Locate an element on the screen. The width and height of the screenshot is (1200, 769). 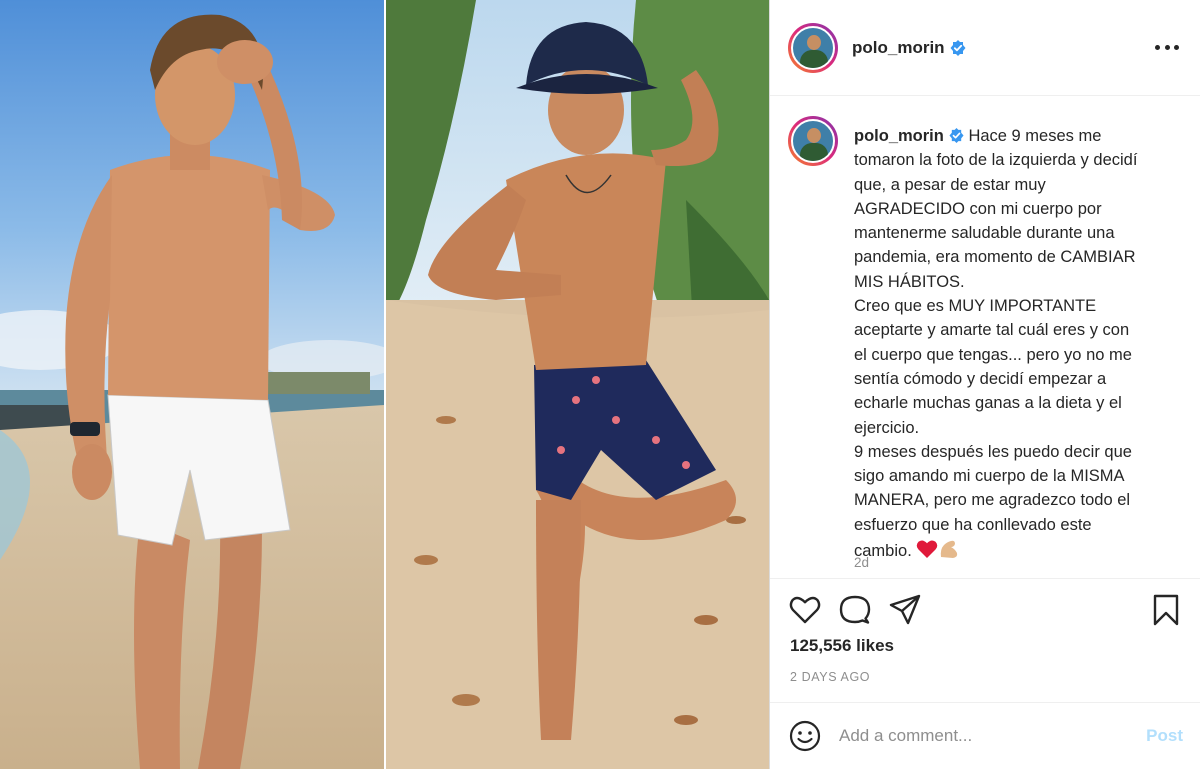
emoji-icon is located at coordinates (805, 736).